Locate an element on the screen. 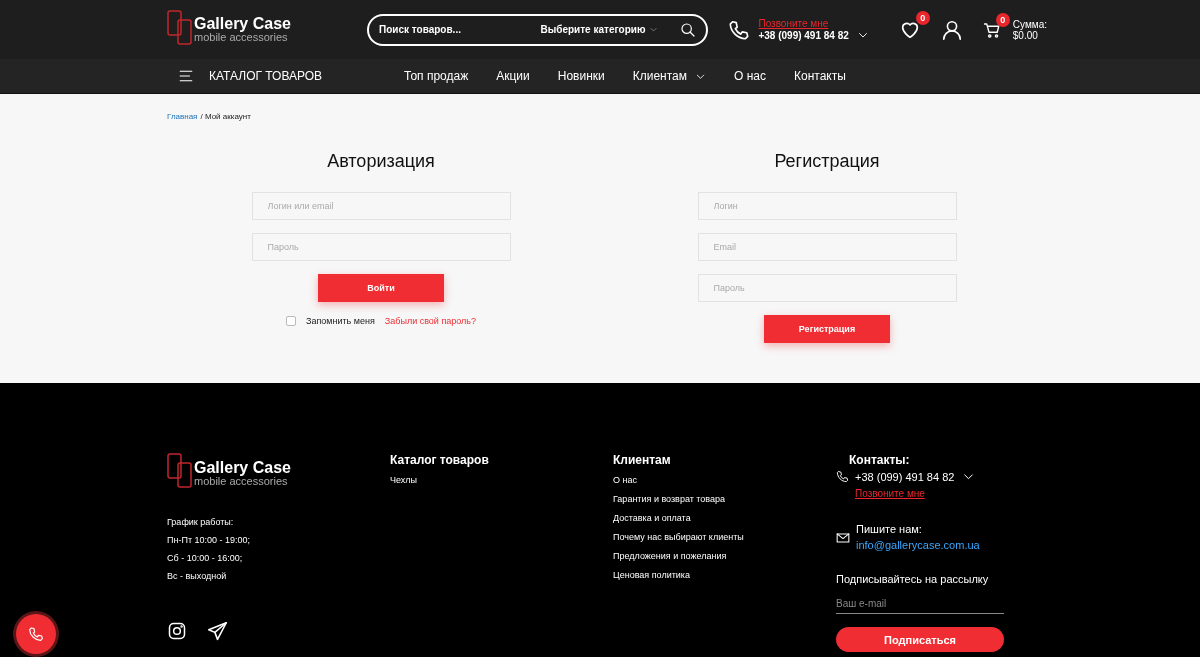 The width and height of the screenshot is (1200, 657). input-field: Email is located at coordinates (827, 247).